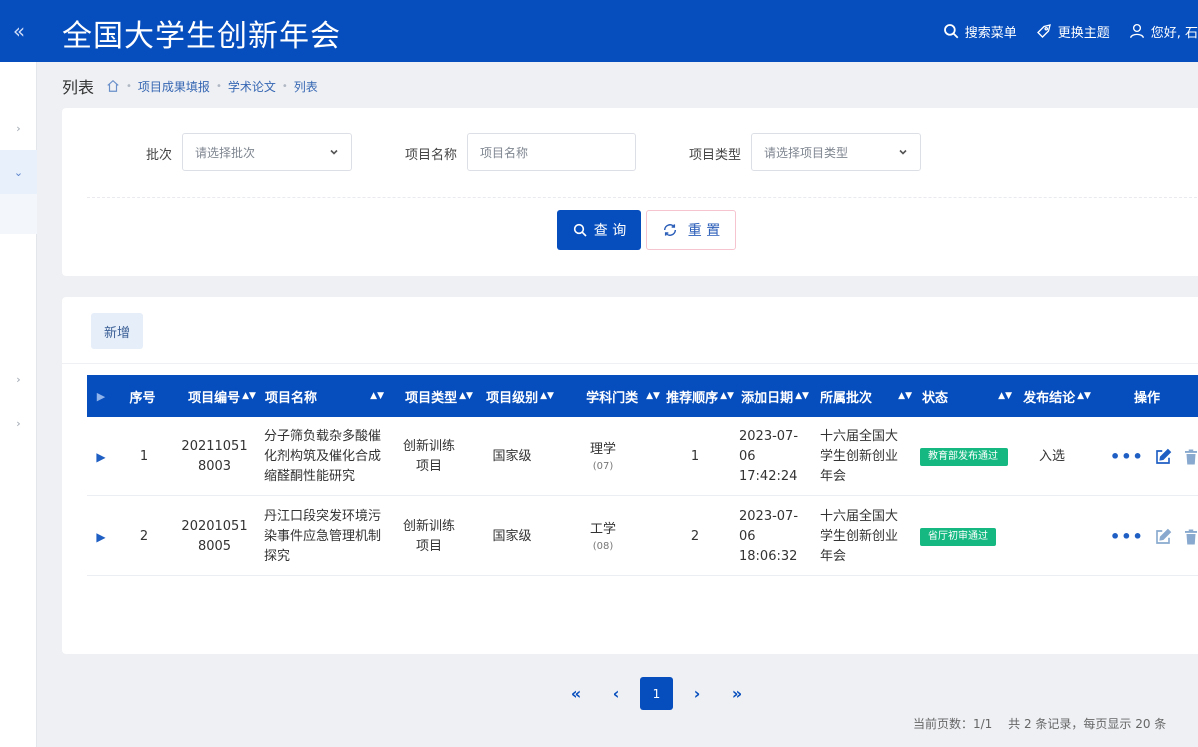 The image size is (1198, 747). Describe the element at coordinates (769, 536) in the screenshot. I see `row-date: 2023-07- 06 18:06:32` at that location.